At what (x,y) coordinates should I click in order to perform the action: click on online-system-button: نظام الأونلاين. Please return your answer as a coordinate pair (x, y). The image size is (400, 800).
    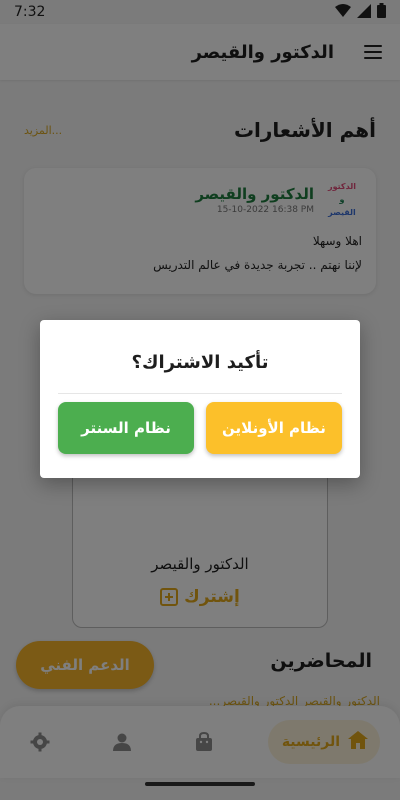
    Looking at the image, I should click on (274, 428).